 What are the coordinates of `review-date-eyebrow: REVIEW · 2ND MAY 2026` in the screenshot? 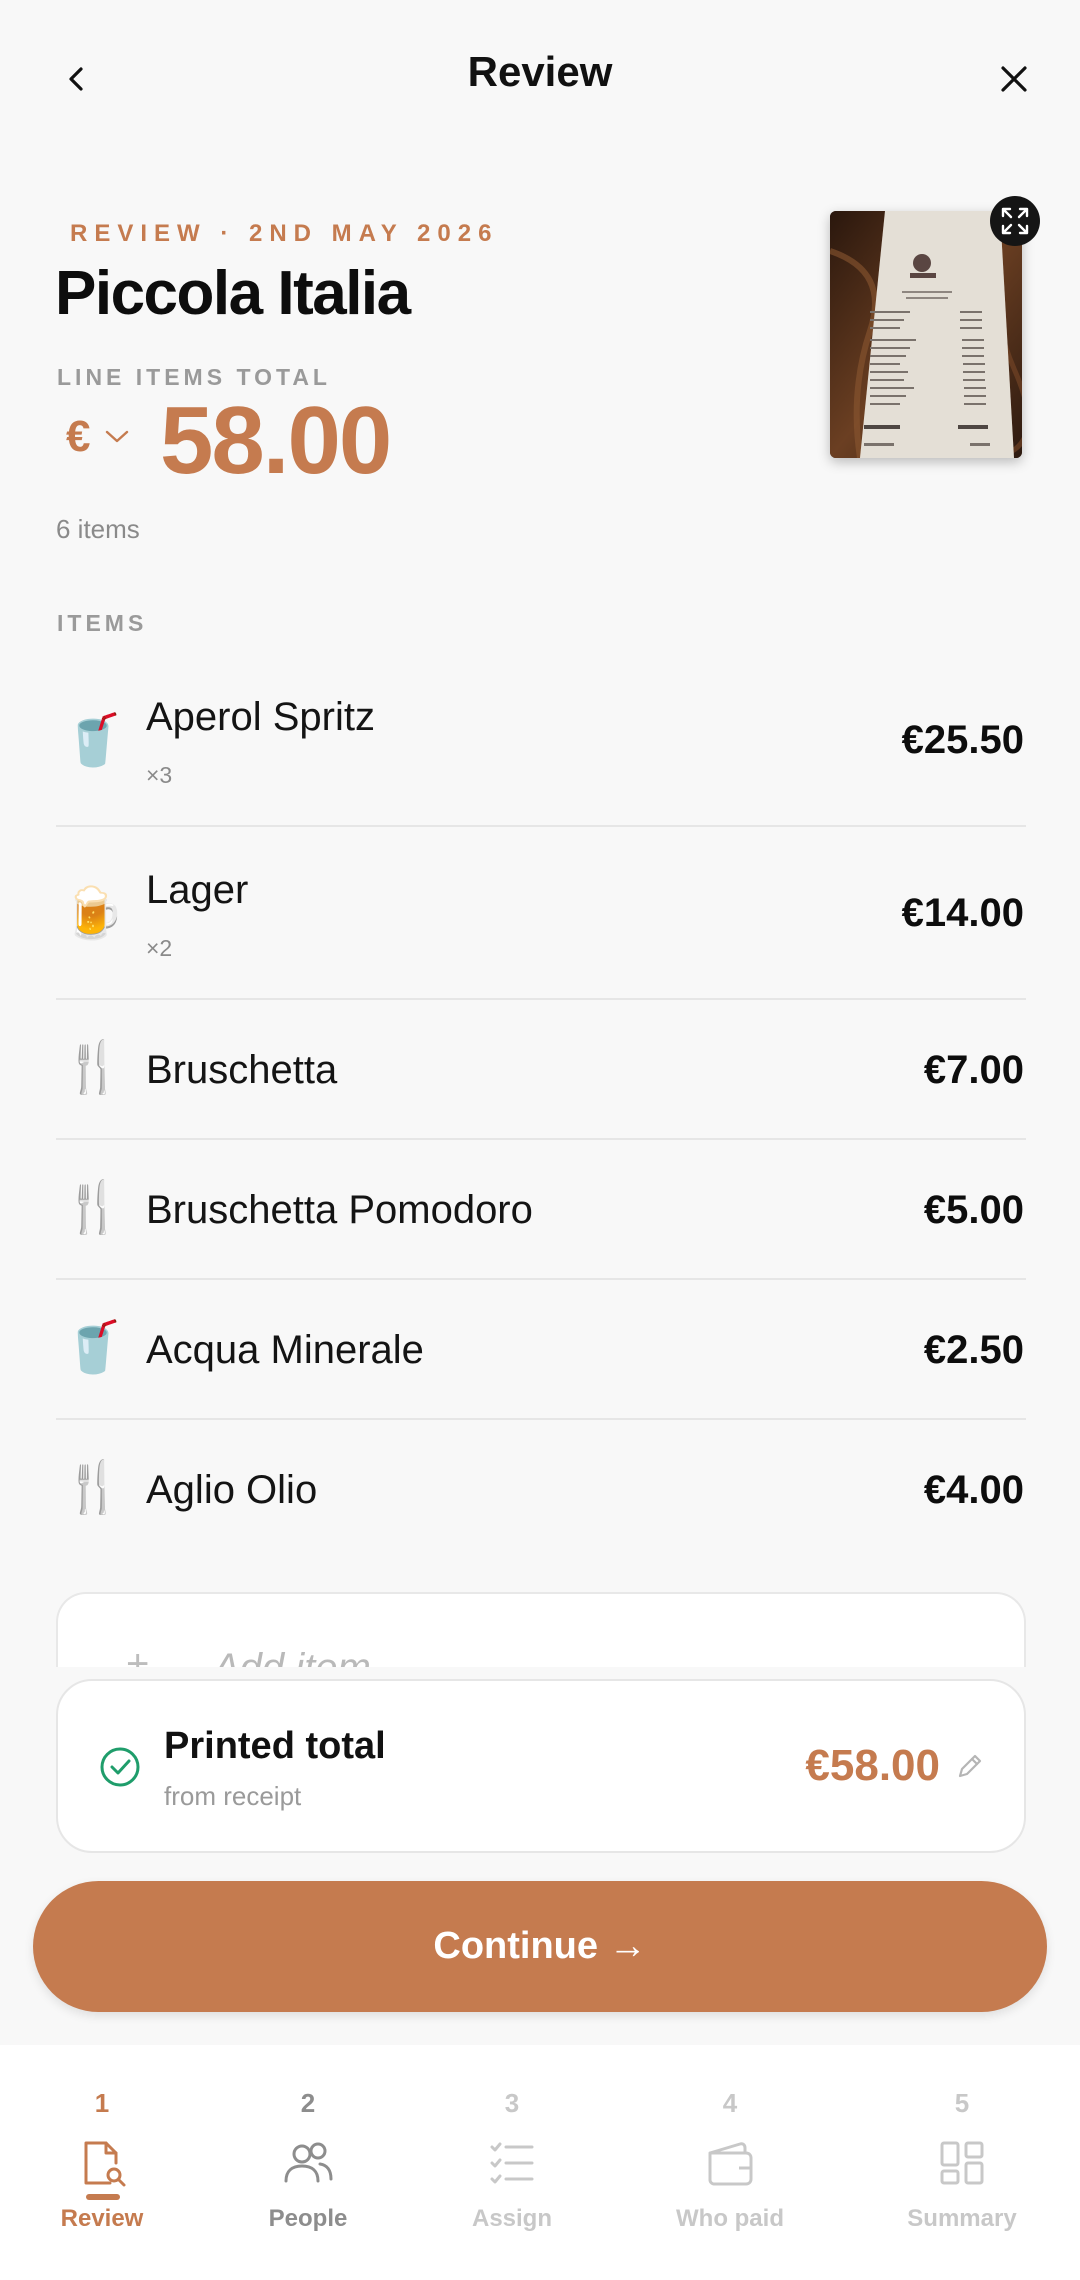 It's located at (284, 233).